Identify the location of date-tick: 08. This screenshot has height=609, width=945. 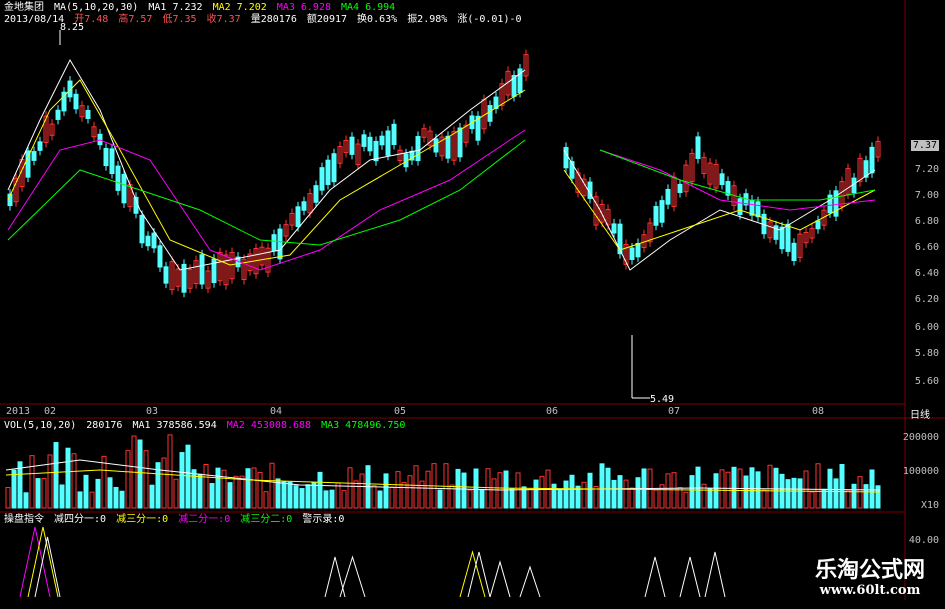
(818, 411).